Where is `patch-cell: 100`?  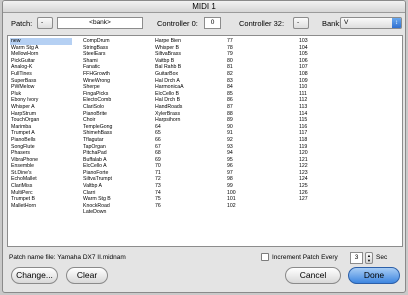
patch-cell: 100 is located at coordinates (257, 193).